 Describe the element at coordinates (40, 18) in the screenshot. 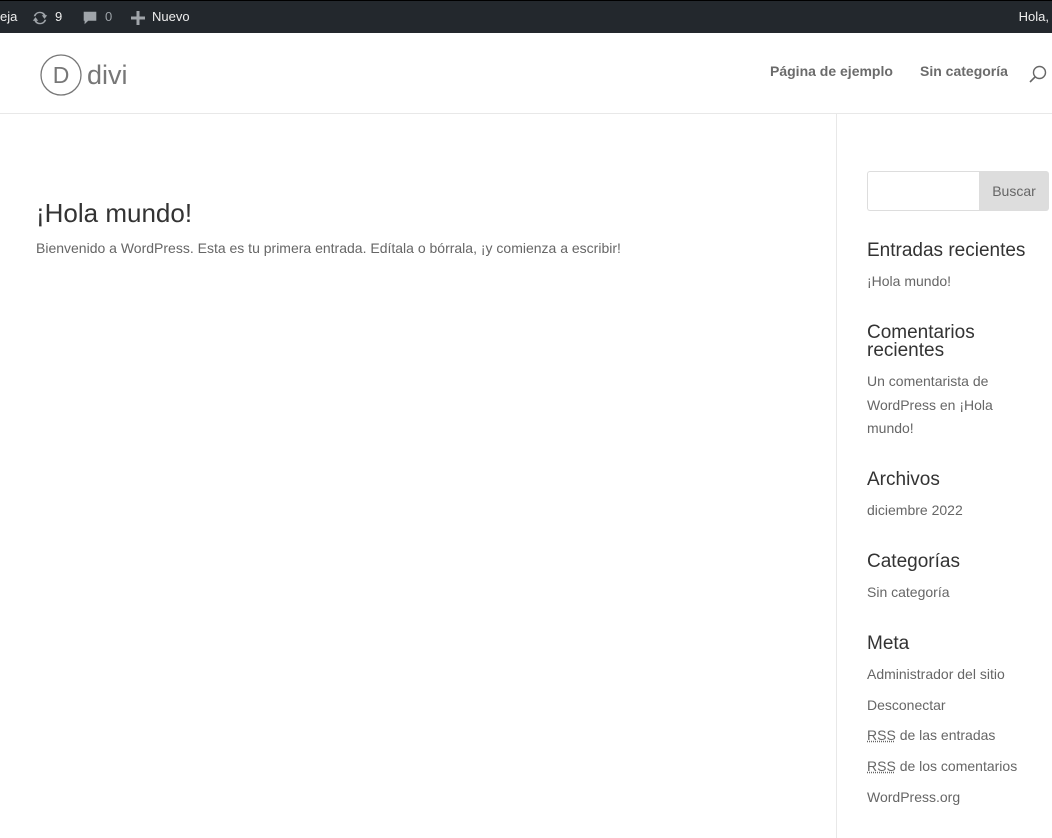

I see `refresh-icon` at that location.